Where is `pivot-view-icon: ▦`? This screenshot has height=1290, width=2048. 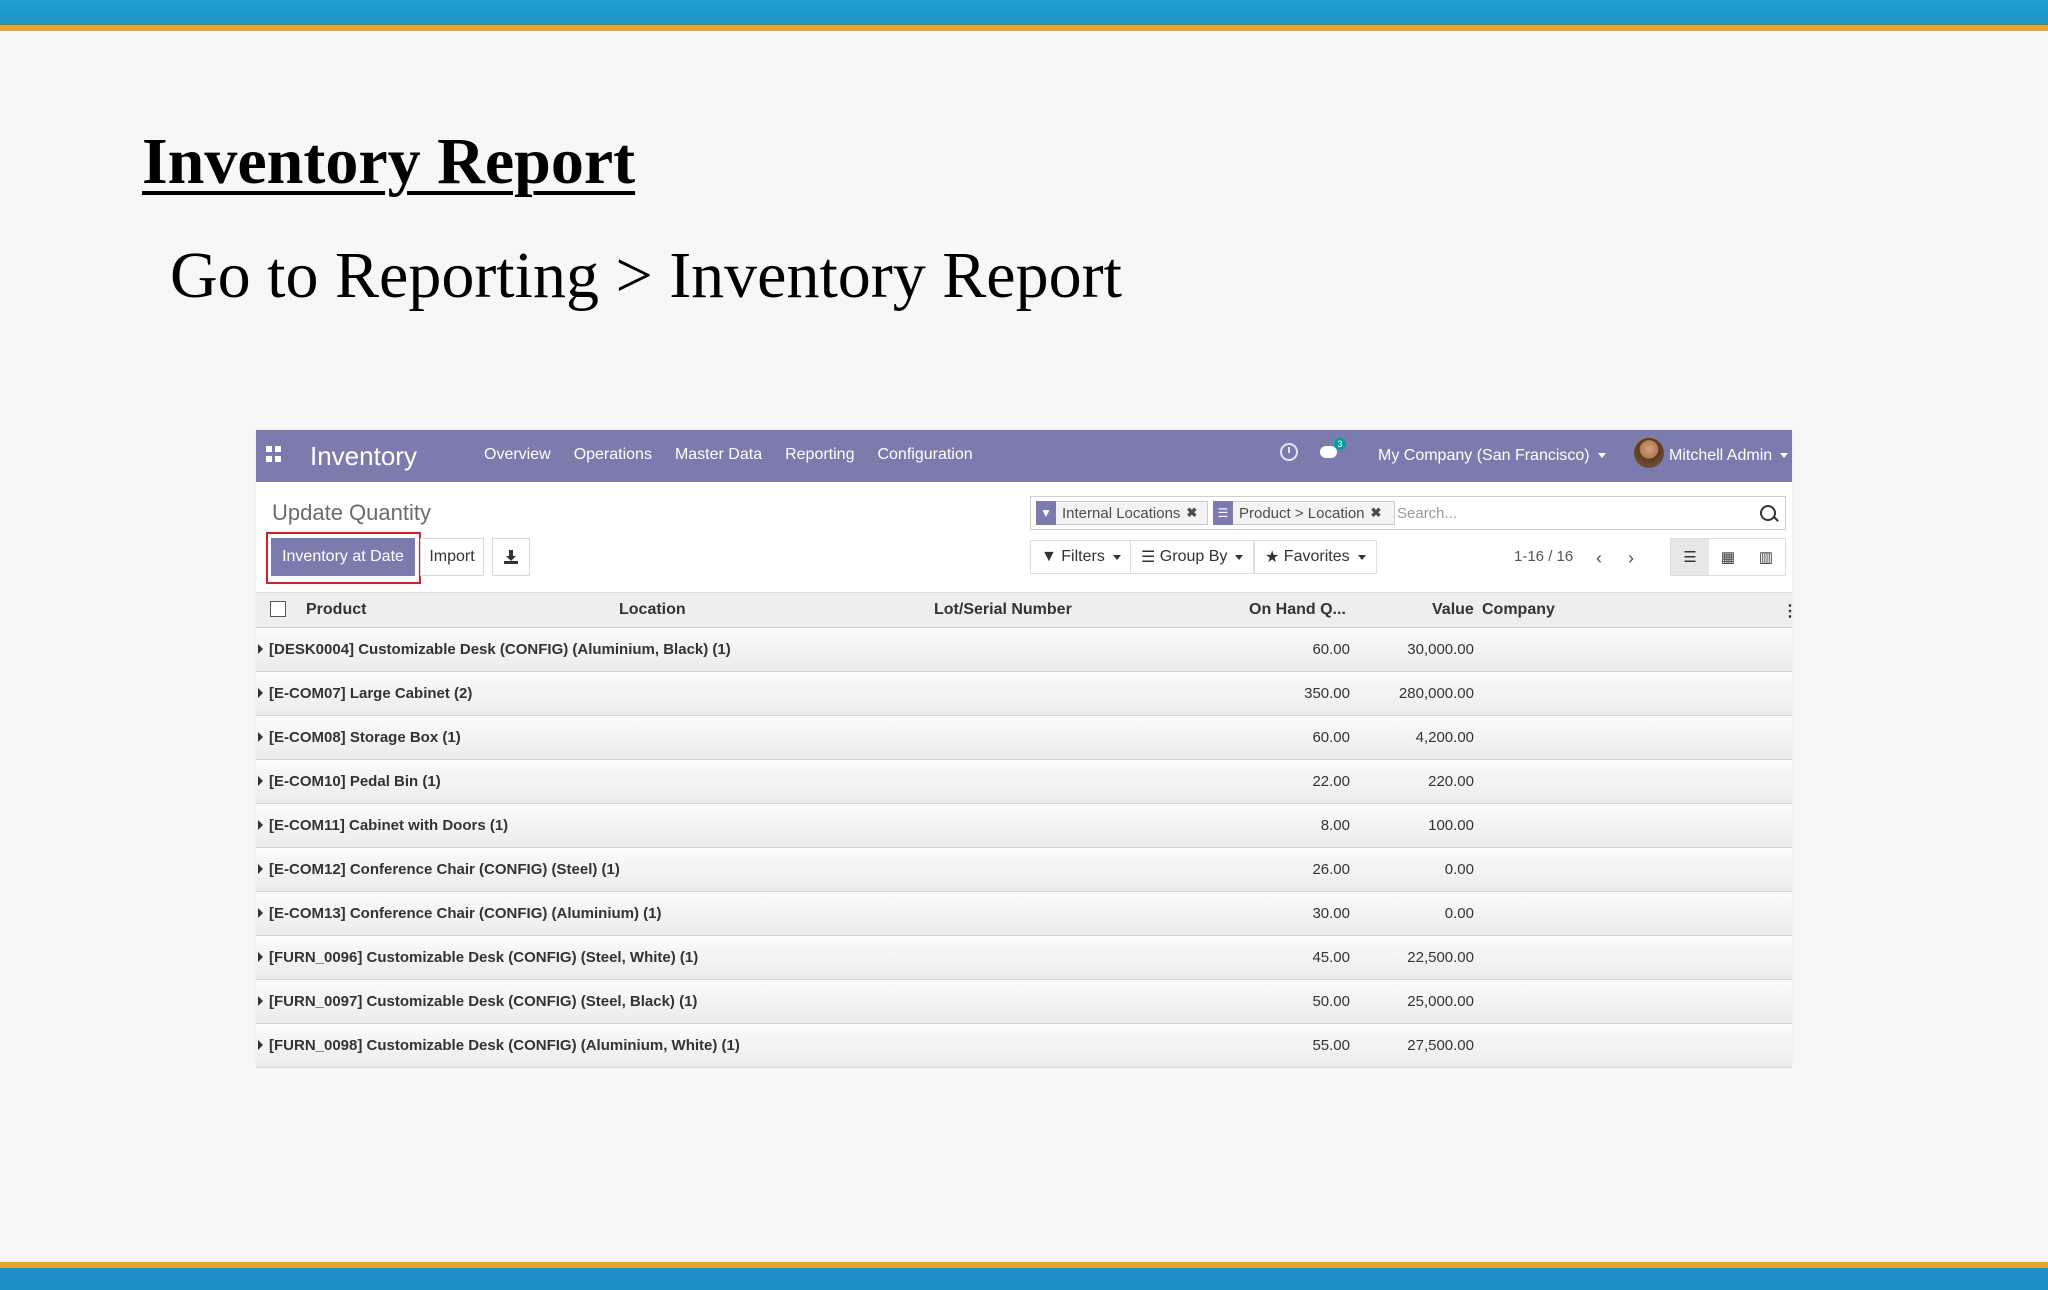 pivot-view-icon: ▦ is located at coordinates (1728, 557).